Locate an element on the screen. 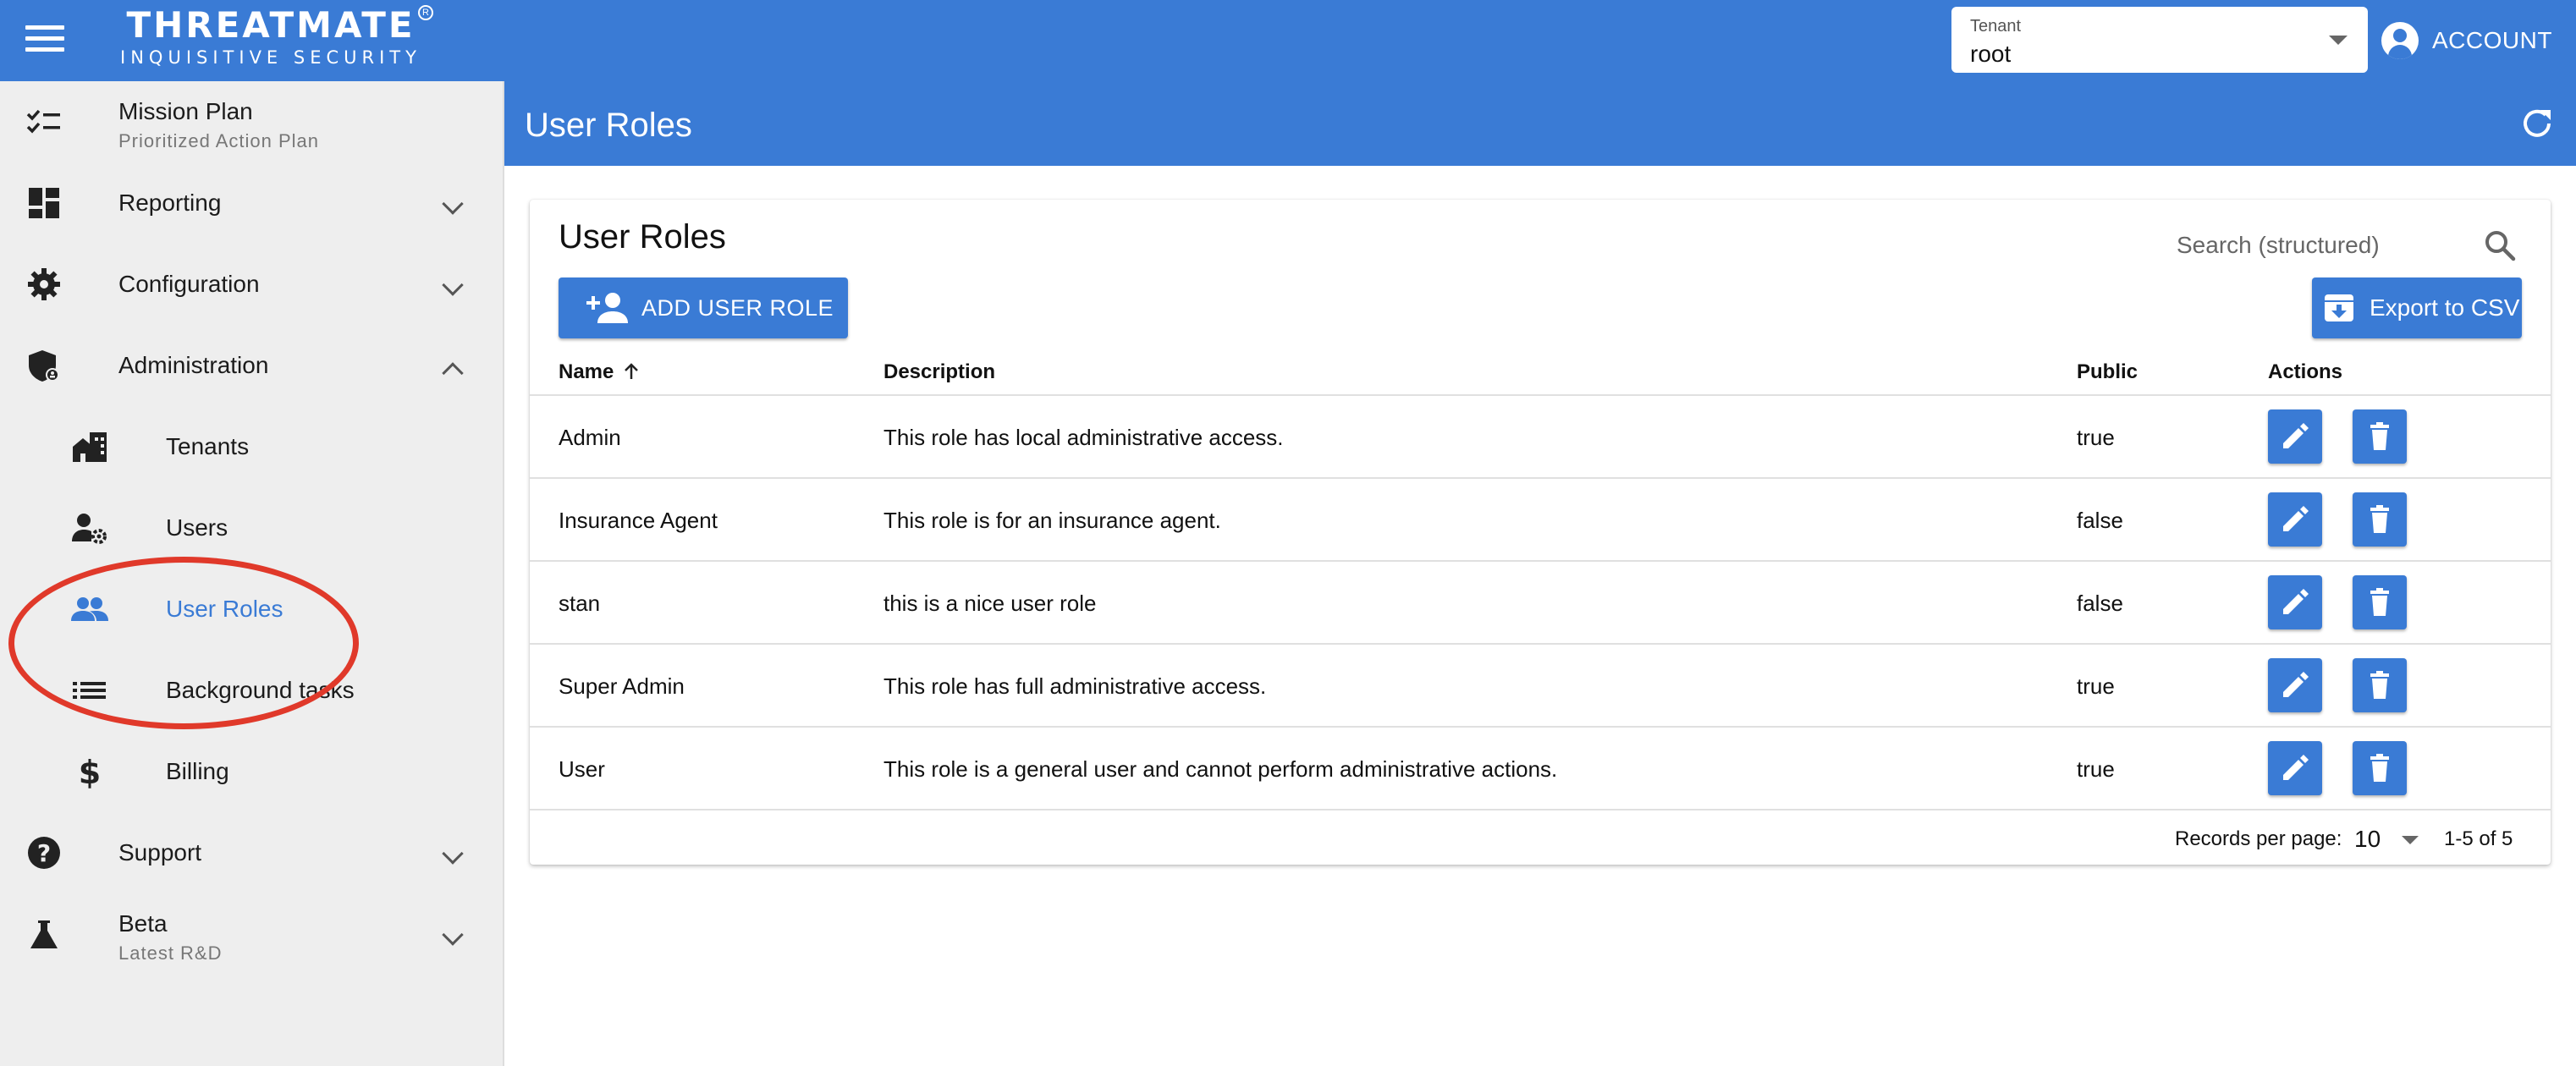 The height and width of the screenshot is (1066, 2576). dollar-icon: $ is located at coordinates (90, 772).